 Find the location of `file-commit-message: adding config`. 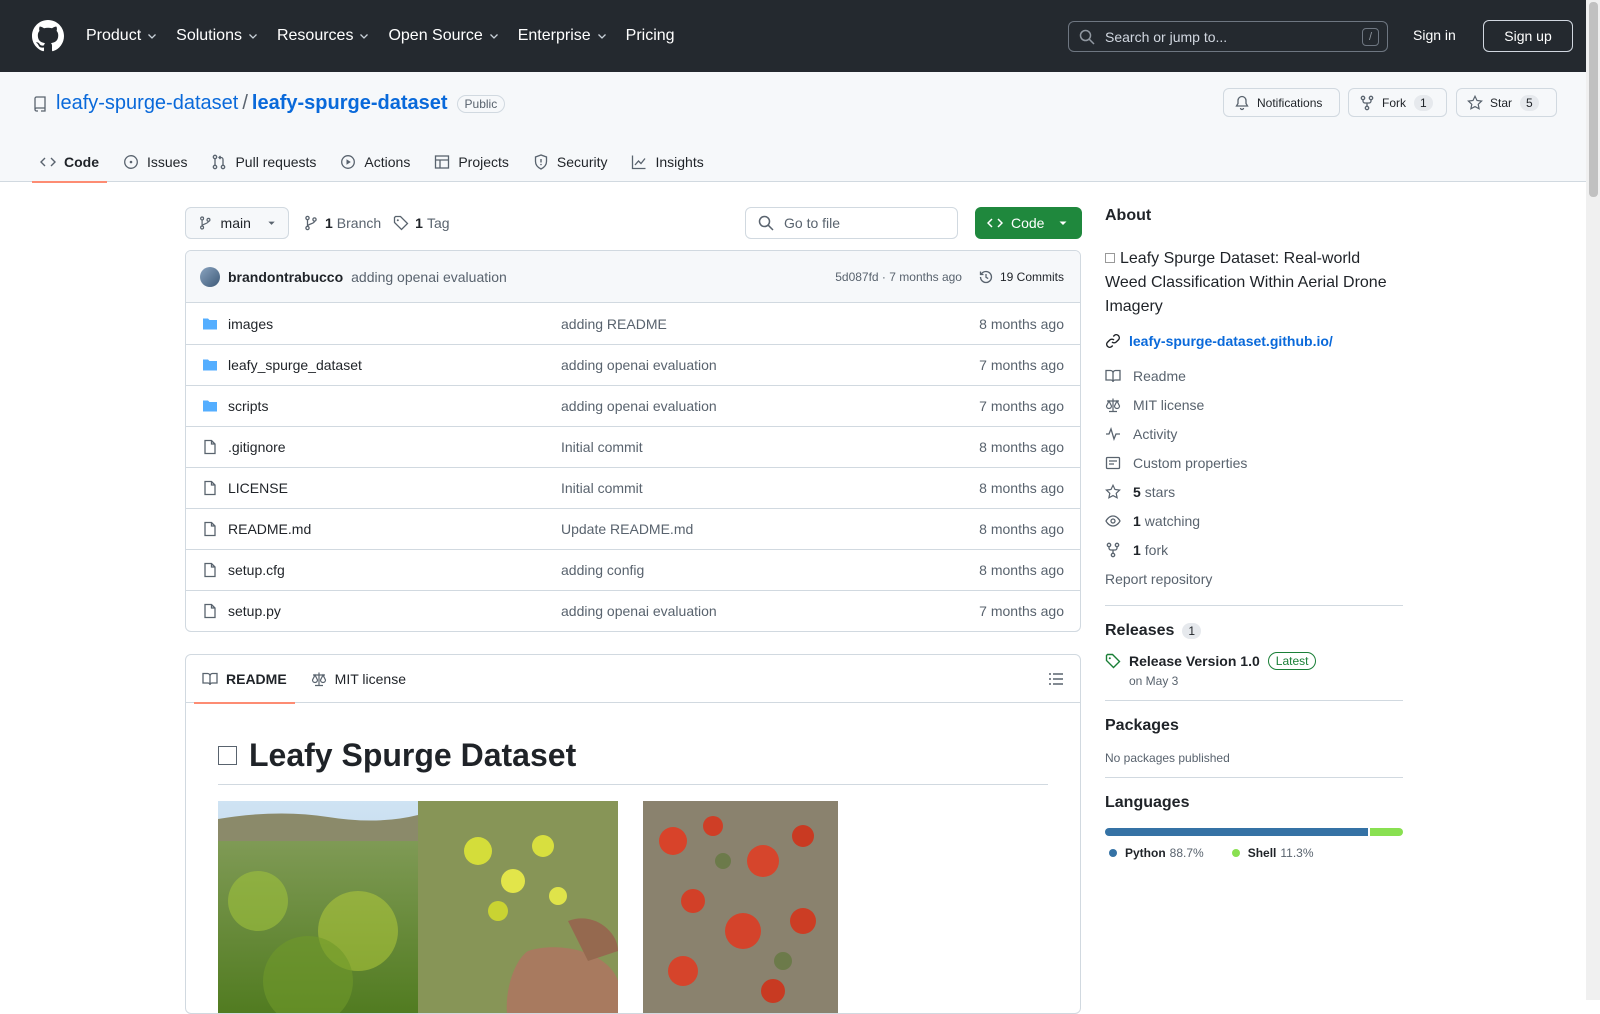

file-commit-message: adding config is located at coordinates (602, 570).